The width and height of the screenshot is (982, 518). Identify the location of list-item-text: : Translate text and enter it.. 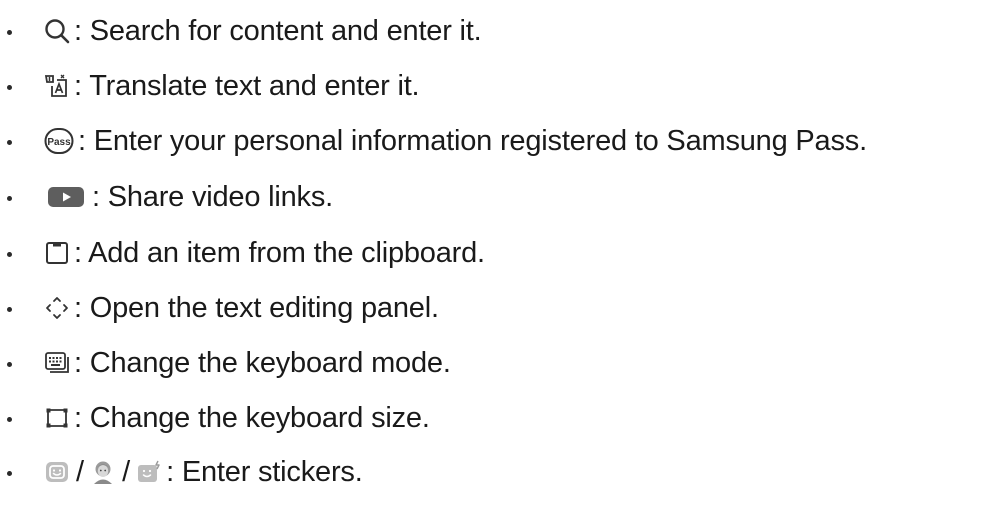
(247, 86).